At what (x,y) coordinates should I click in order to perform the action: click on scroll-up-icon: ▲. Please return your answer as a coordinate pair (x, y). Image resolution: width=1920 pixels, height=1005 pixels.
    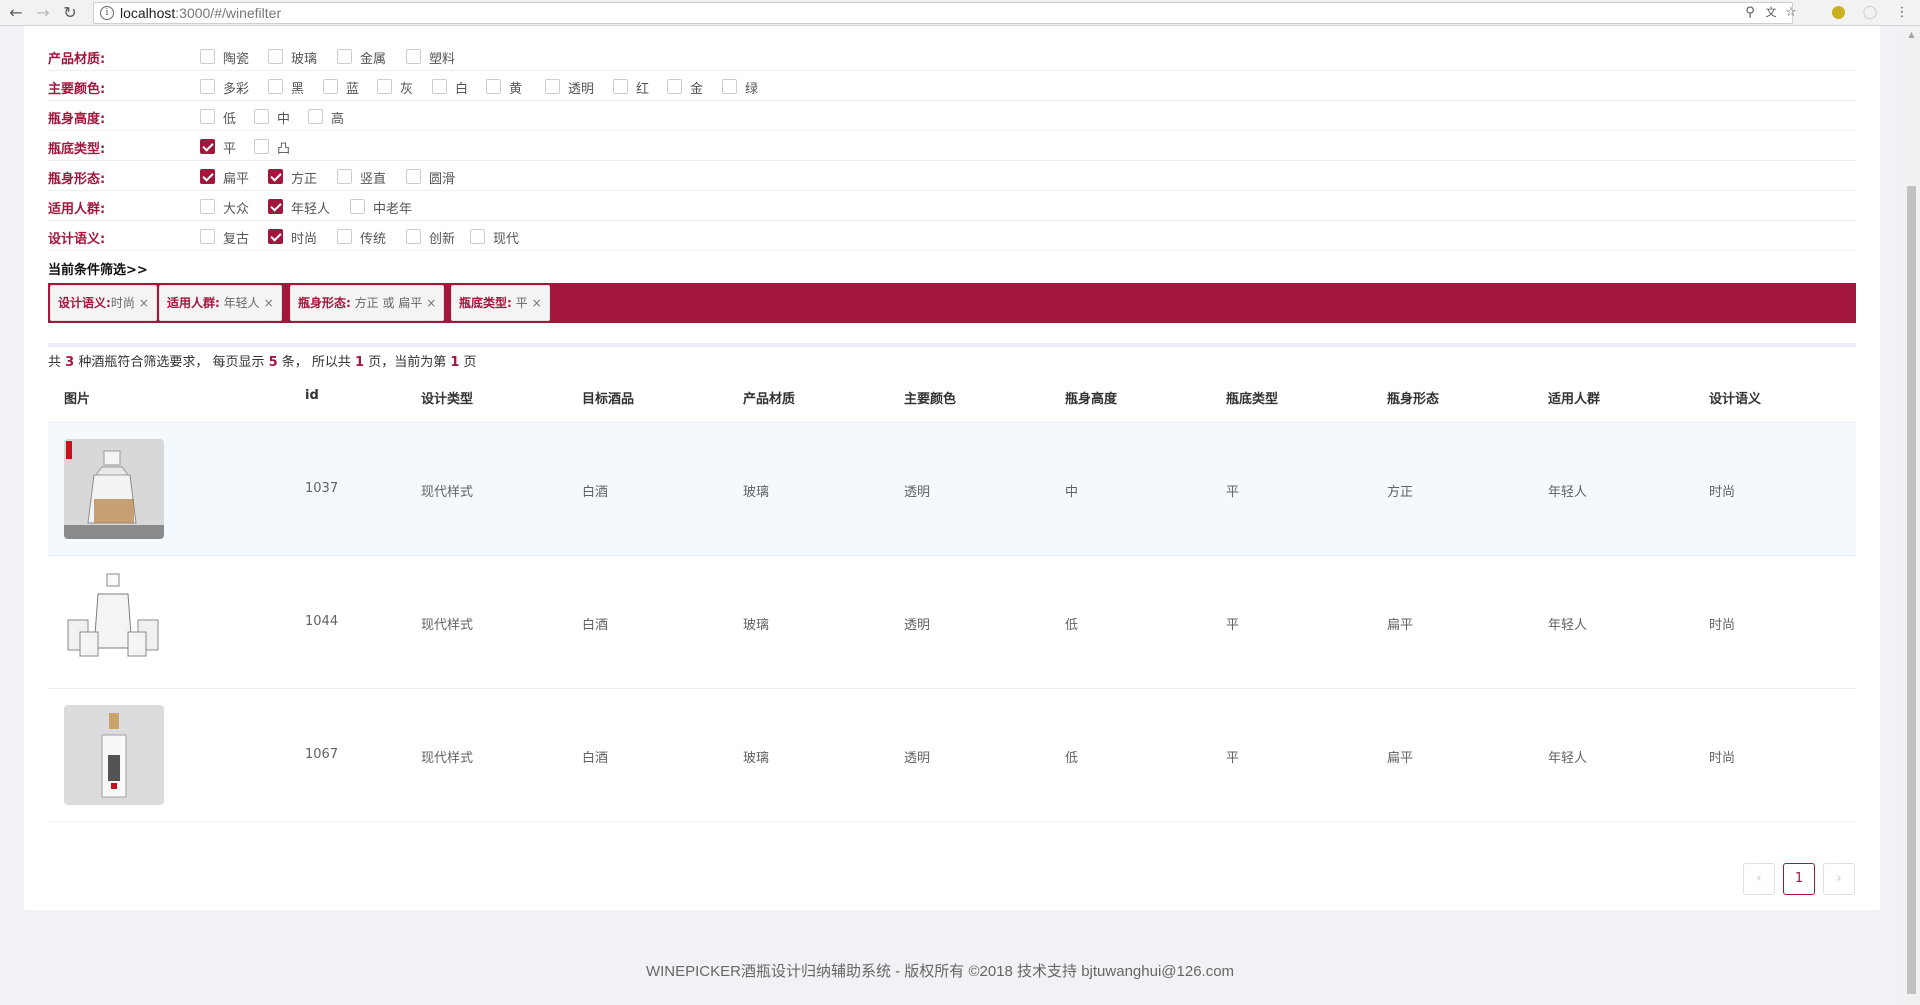
    Looking at the image, I should click on (1911, 34).